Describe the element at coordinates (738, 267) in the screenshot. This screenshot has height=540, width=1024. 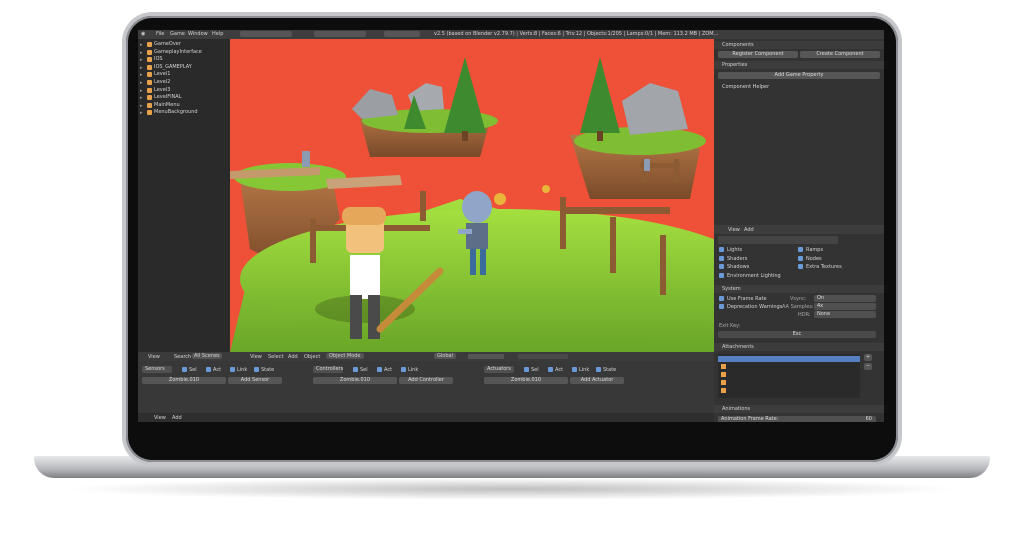
I see `render-flag-label: Shadows` at that location.